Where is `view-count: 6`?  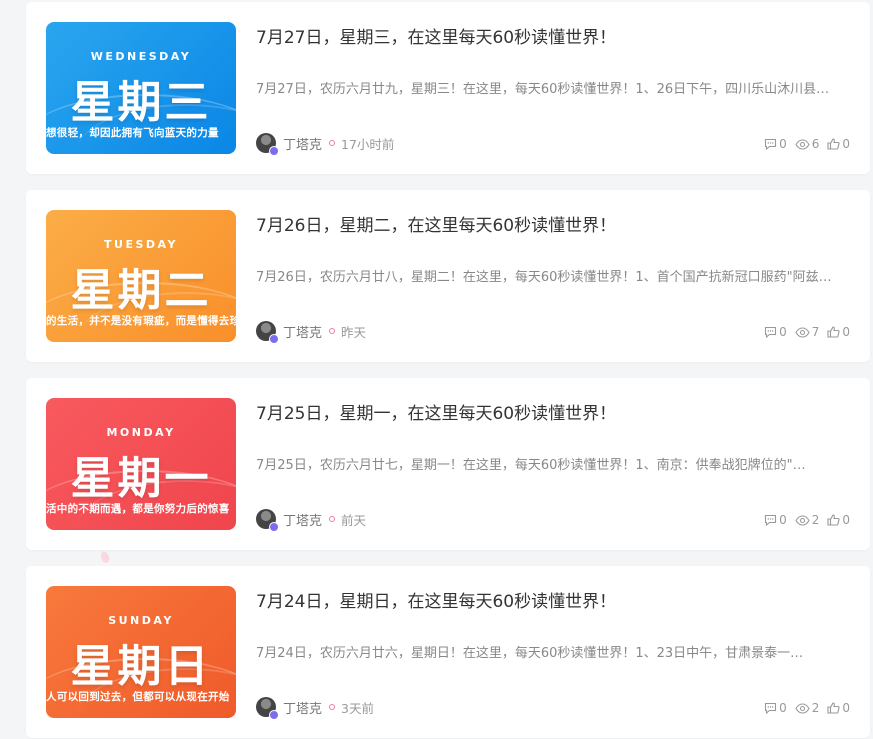 view-count: 6 is located at coordinates (807, 144).